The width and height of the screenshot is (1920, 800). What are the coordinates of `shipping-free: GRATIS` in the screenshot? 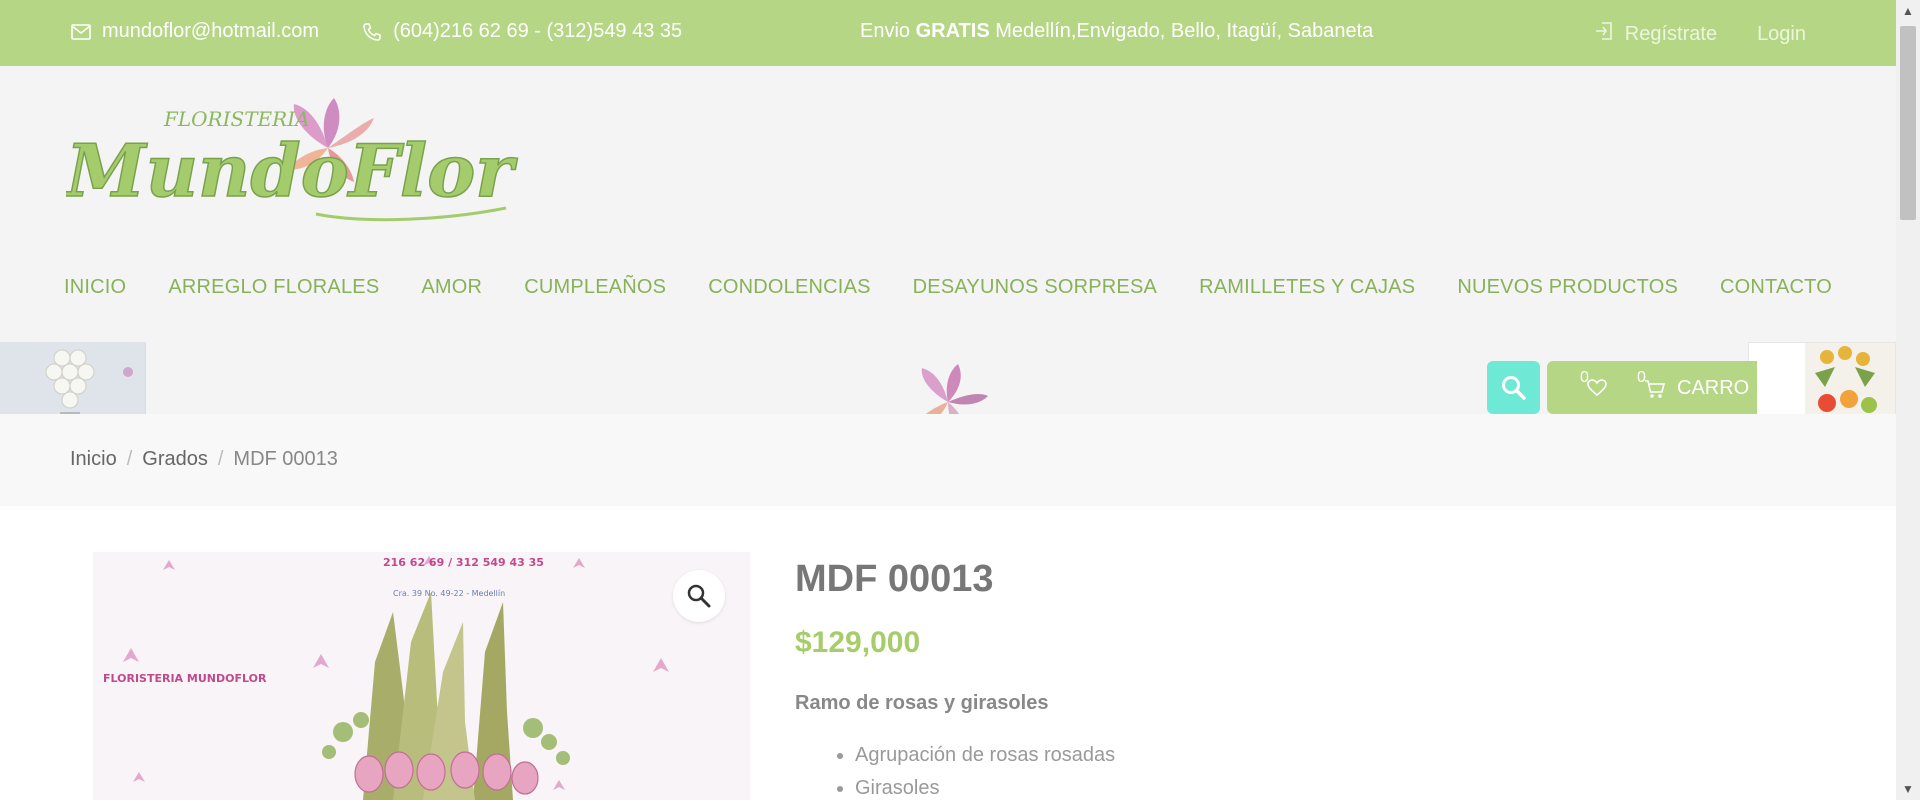 It's located at (952, 31).